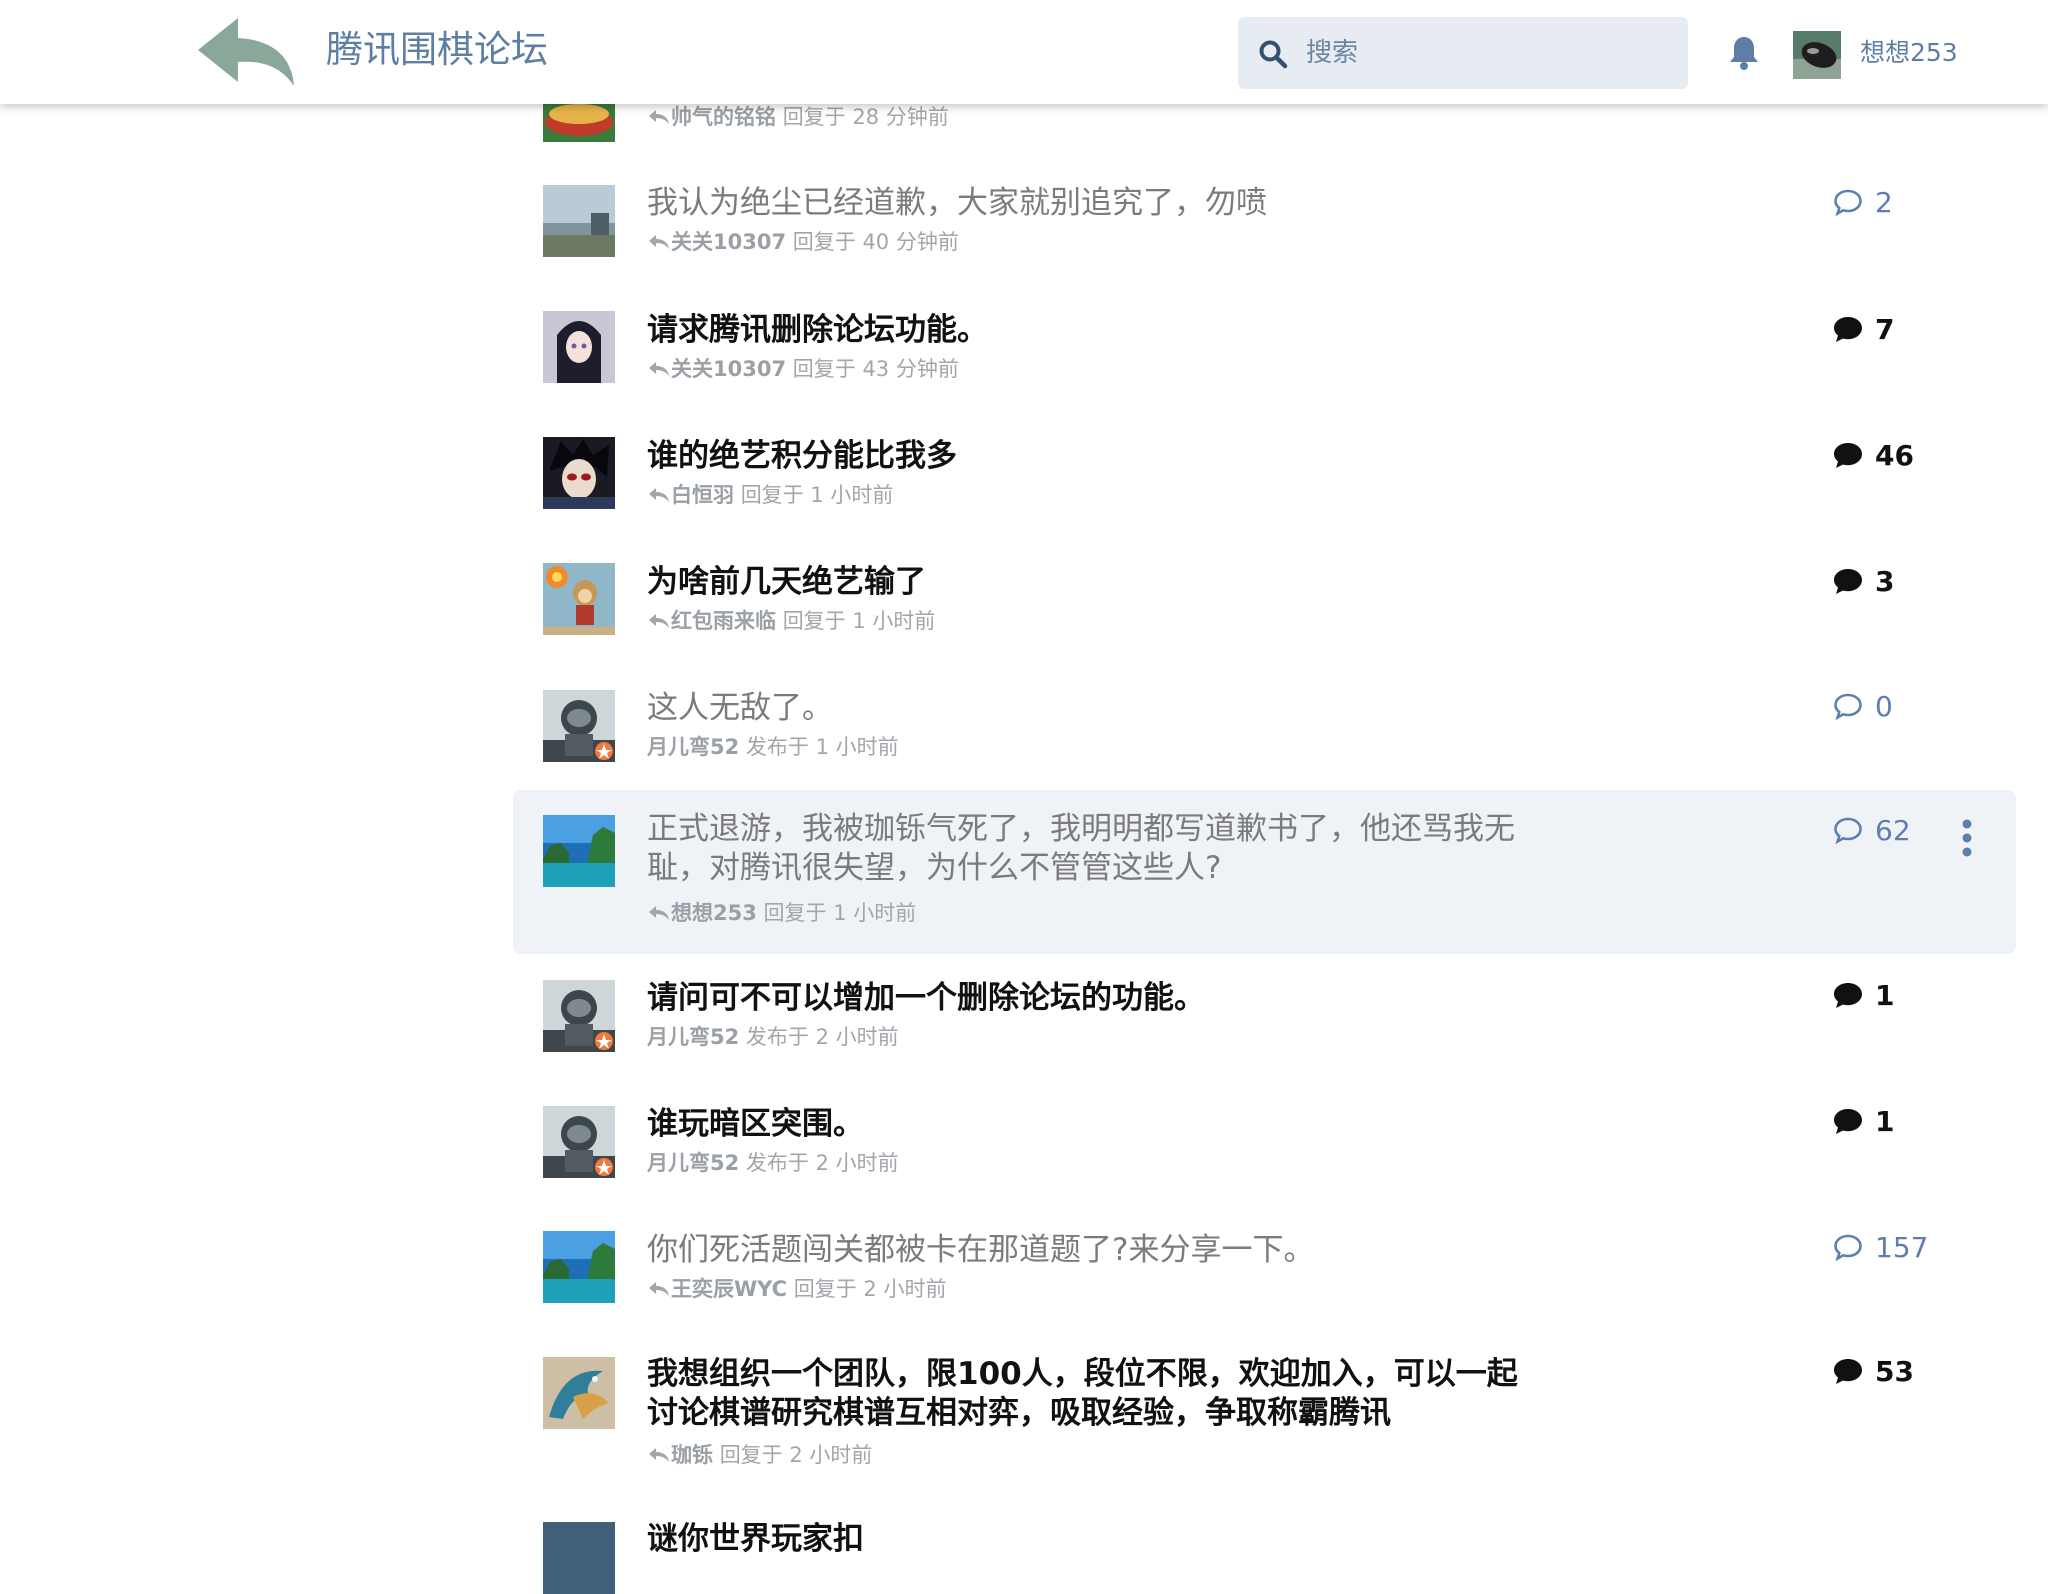  I want to click on bell-icon, so click(1744, 53).